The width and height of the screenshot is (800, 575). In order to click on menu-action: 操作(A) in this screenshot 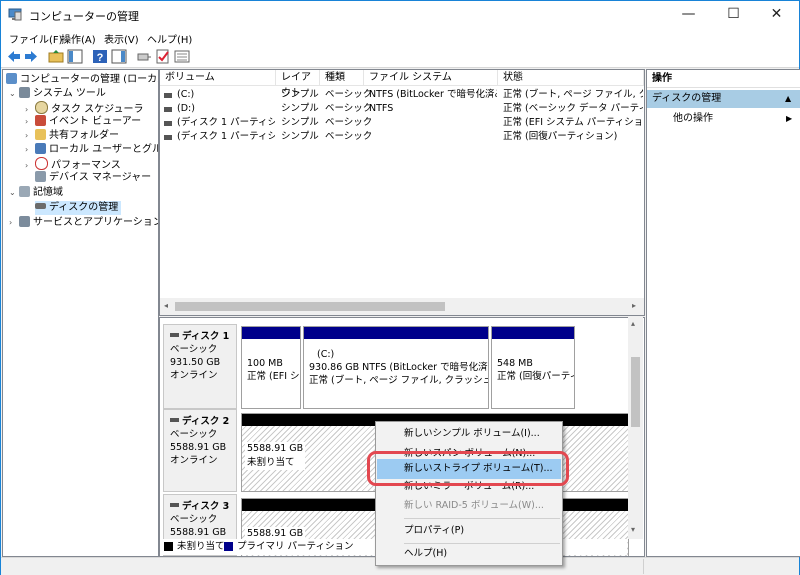, I will do `click(78, 38)`.